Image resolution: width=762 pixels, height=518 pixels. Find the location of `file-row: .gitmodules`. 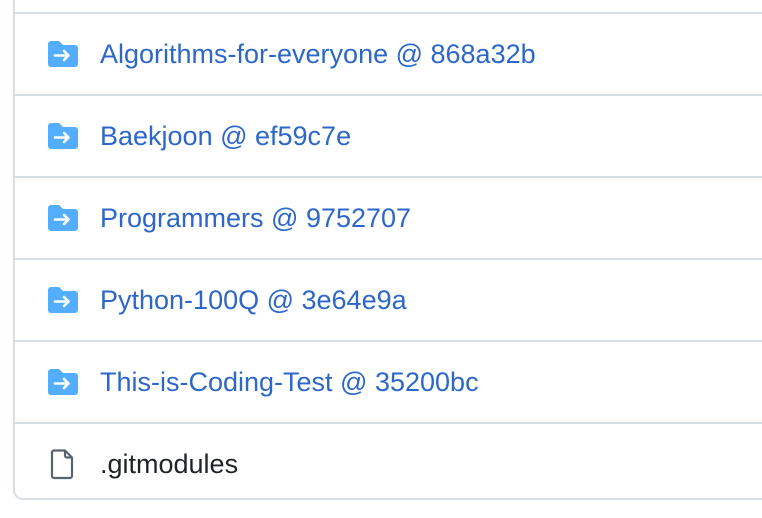

file-row: .gitmodules is located at coordinates (388, 460).